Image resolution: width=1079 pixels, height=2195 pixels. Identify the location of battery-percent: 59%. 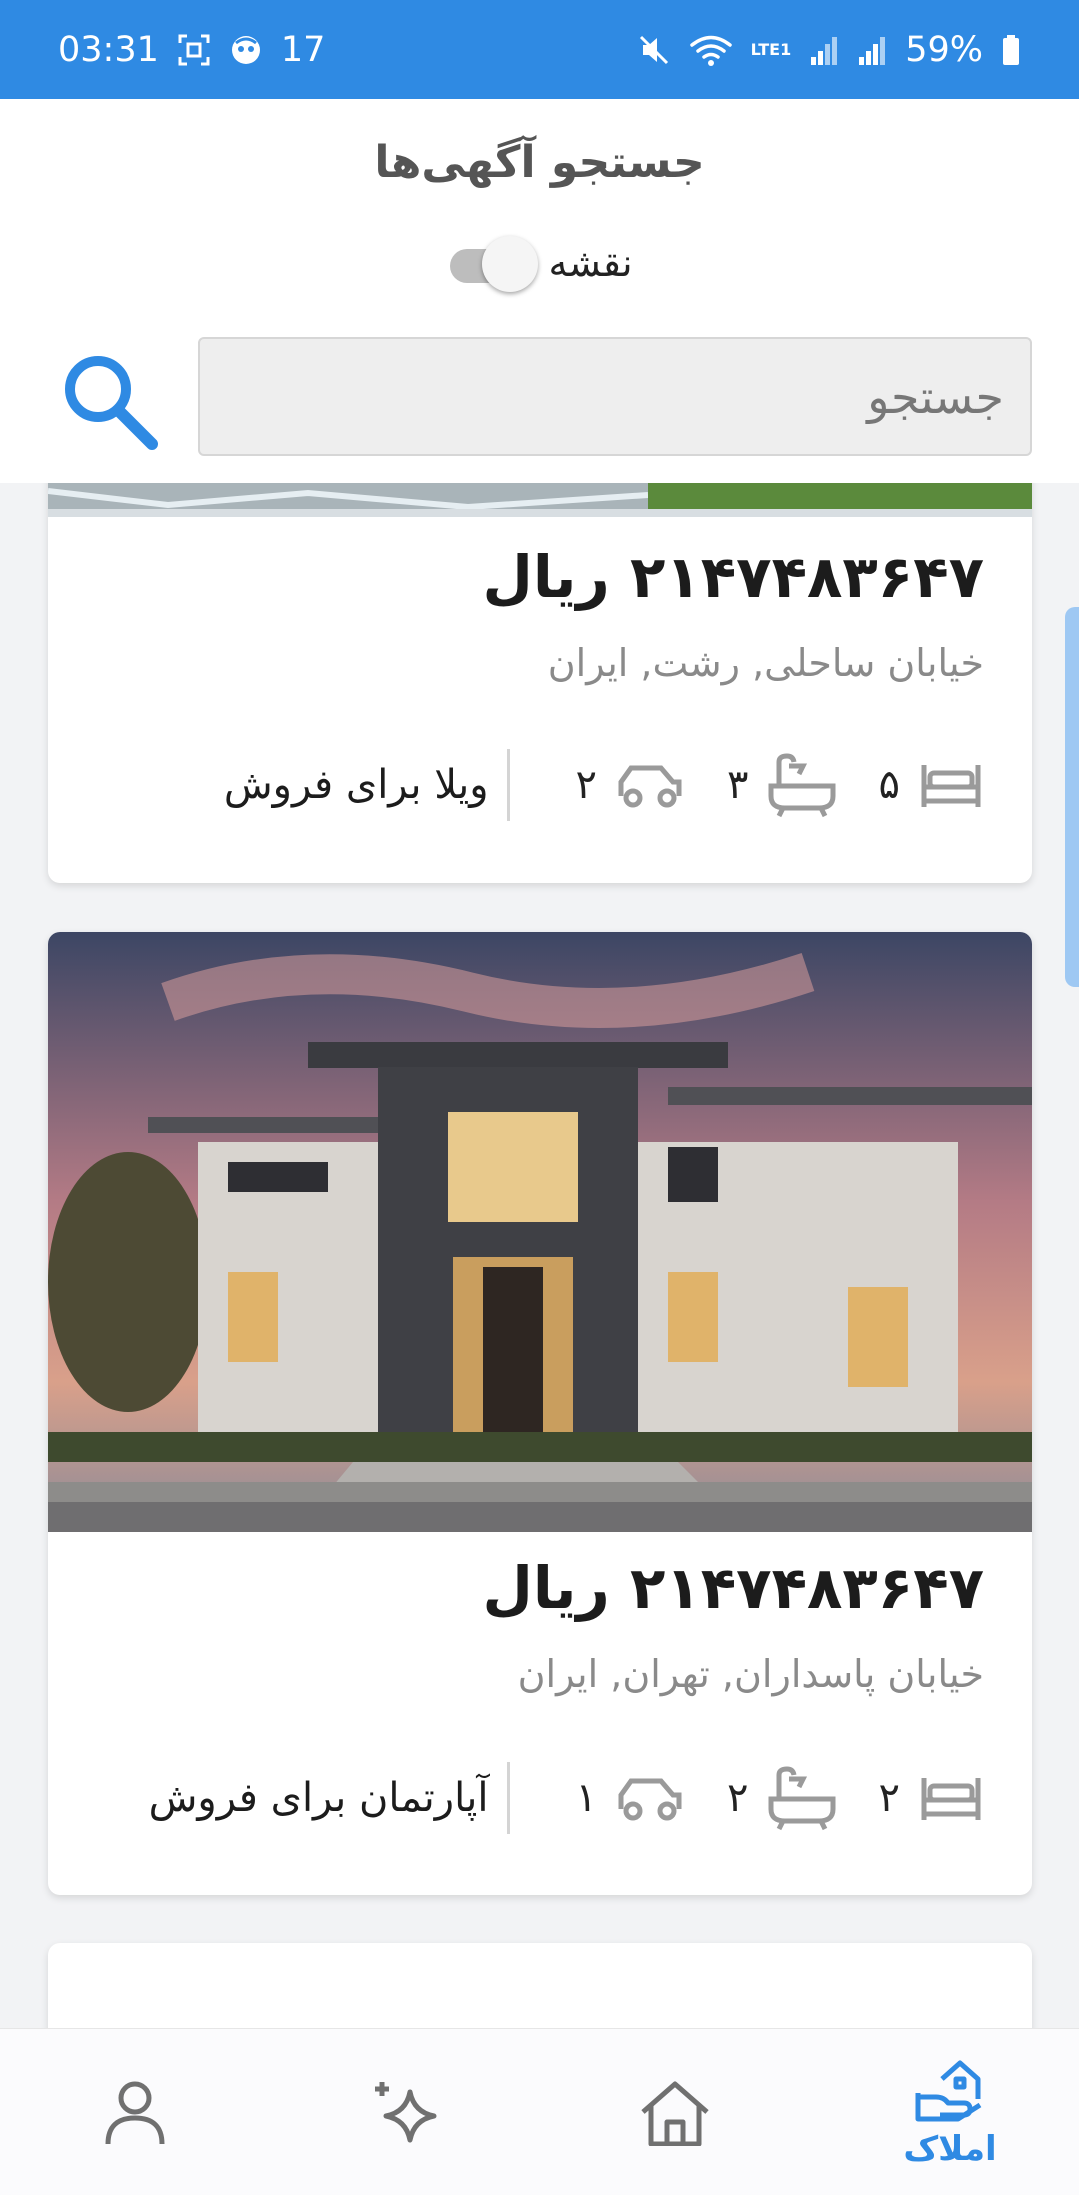
(944, 49).